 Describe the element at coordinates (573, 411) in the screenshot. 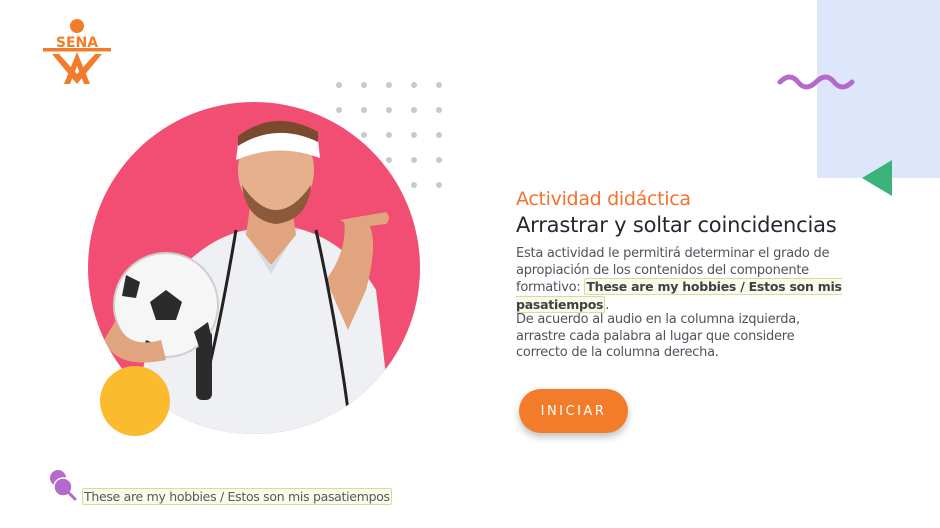

I see `start-button: INICIAR` at that location.